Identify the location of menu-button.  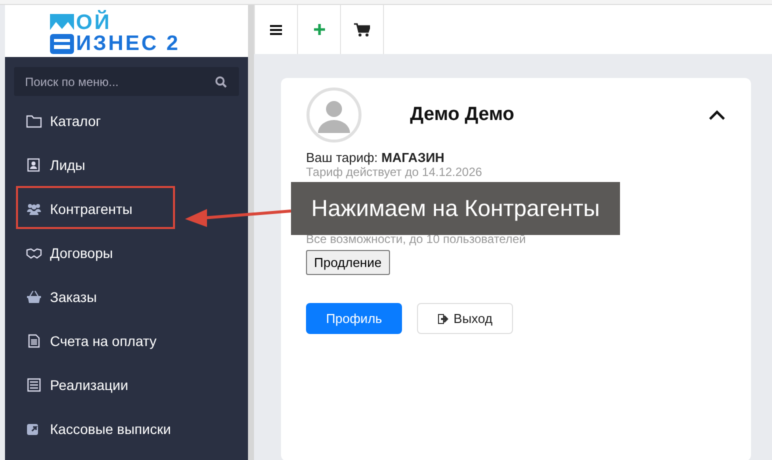
(276, 29).